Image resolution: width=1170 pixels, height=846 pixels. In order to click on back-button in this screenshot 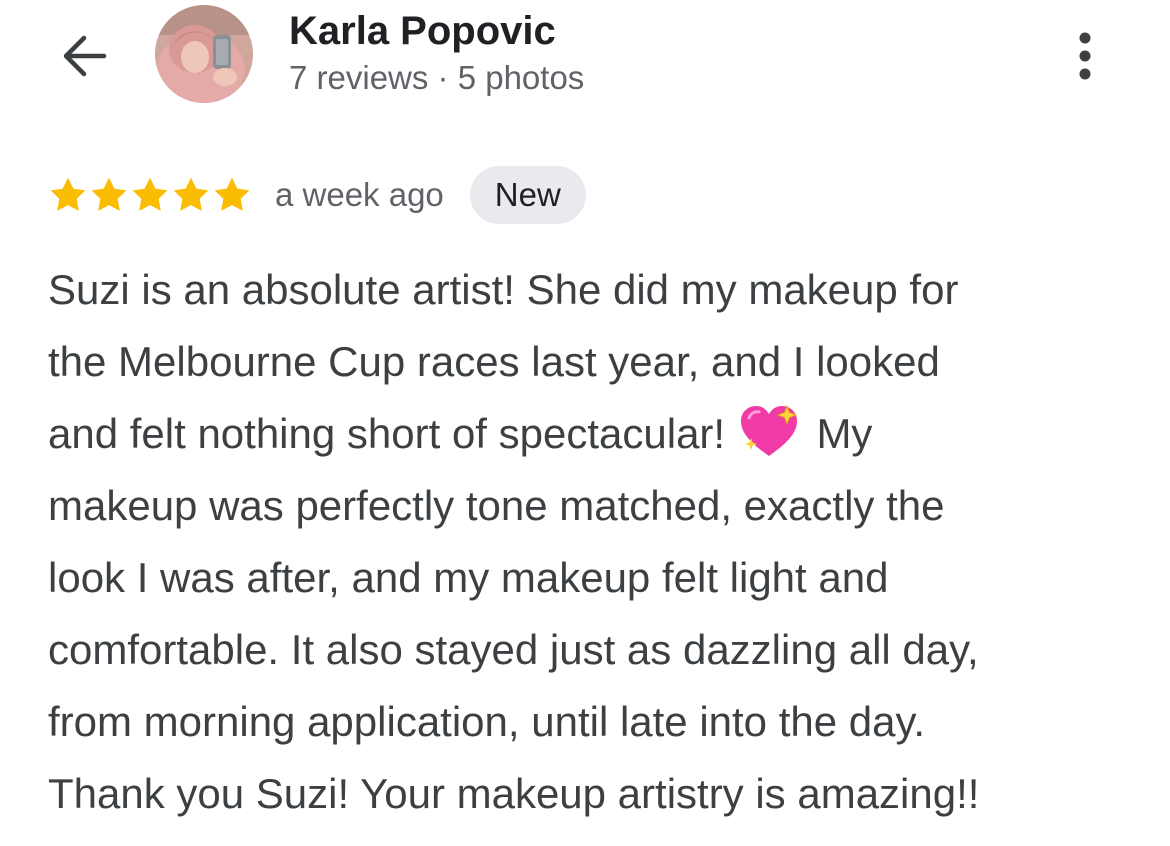, I will do `click(84, 56)`.